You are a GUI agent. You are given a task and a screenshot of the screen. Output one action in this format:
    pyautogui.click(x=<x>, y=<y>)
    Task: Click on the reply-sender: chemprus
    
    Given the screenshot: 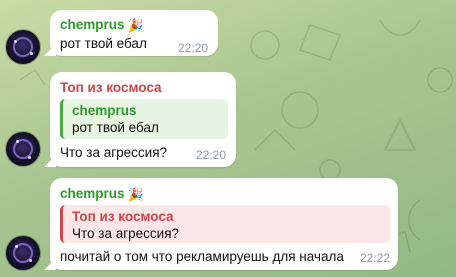 What is the action you would take?
    pyautogui.click(x=104, y=110)
    